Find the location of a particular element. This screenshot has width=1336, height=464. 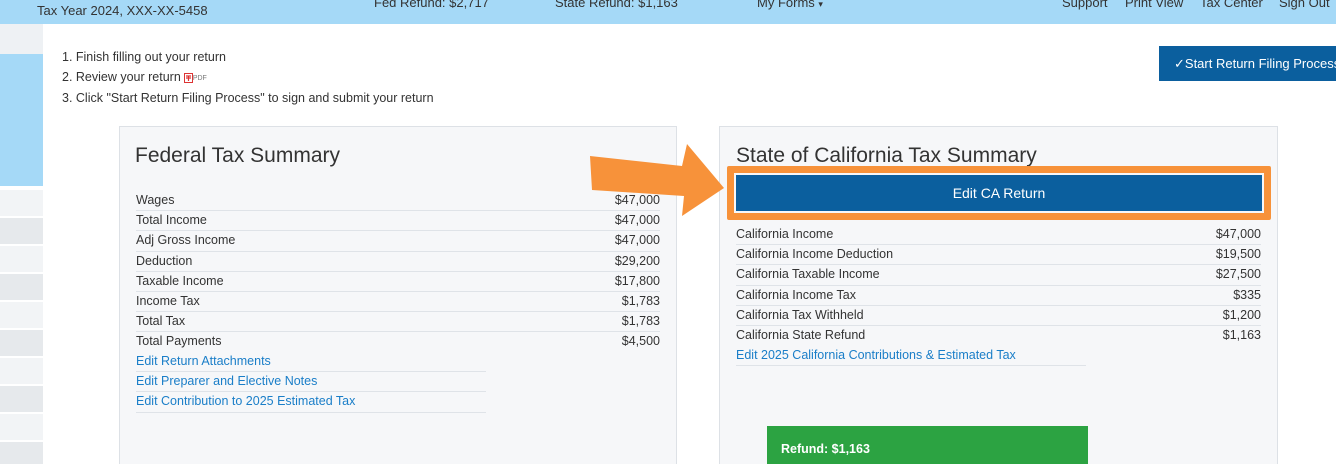

row-label: California Income Deduction is located at coordinates (815, 254).